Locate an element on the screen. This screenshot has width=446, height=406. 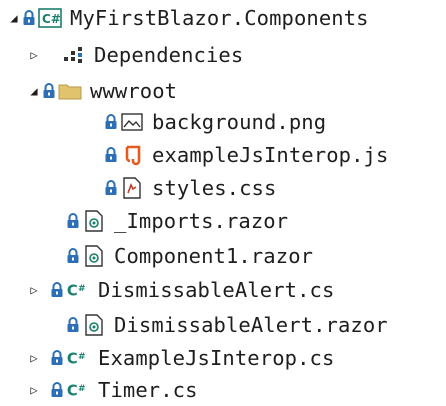
dependencies-node: ▷ Dependencies is located at coordinates (134, 55).